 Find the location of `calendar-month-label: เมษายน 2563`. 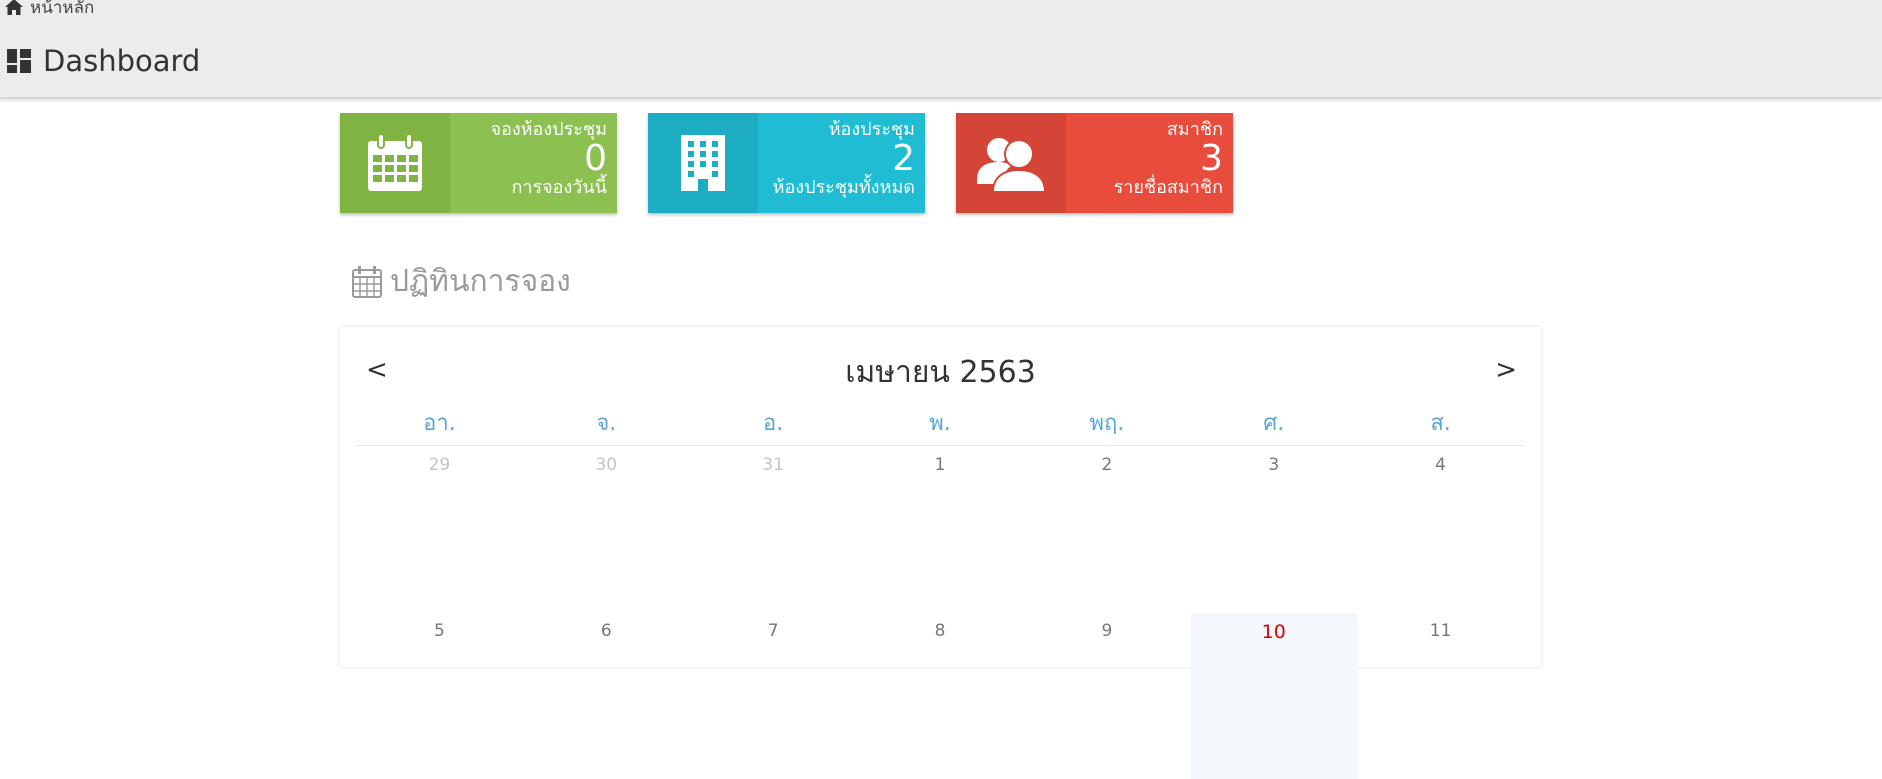

calendar-month-label: เมษายน 2563 is located at coordinates (940, 372).